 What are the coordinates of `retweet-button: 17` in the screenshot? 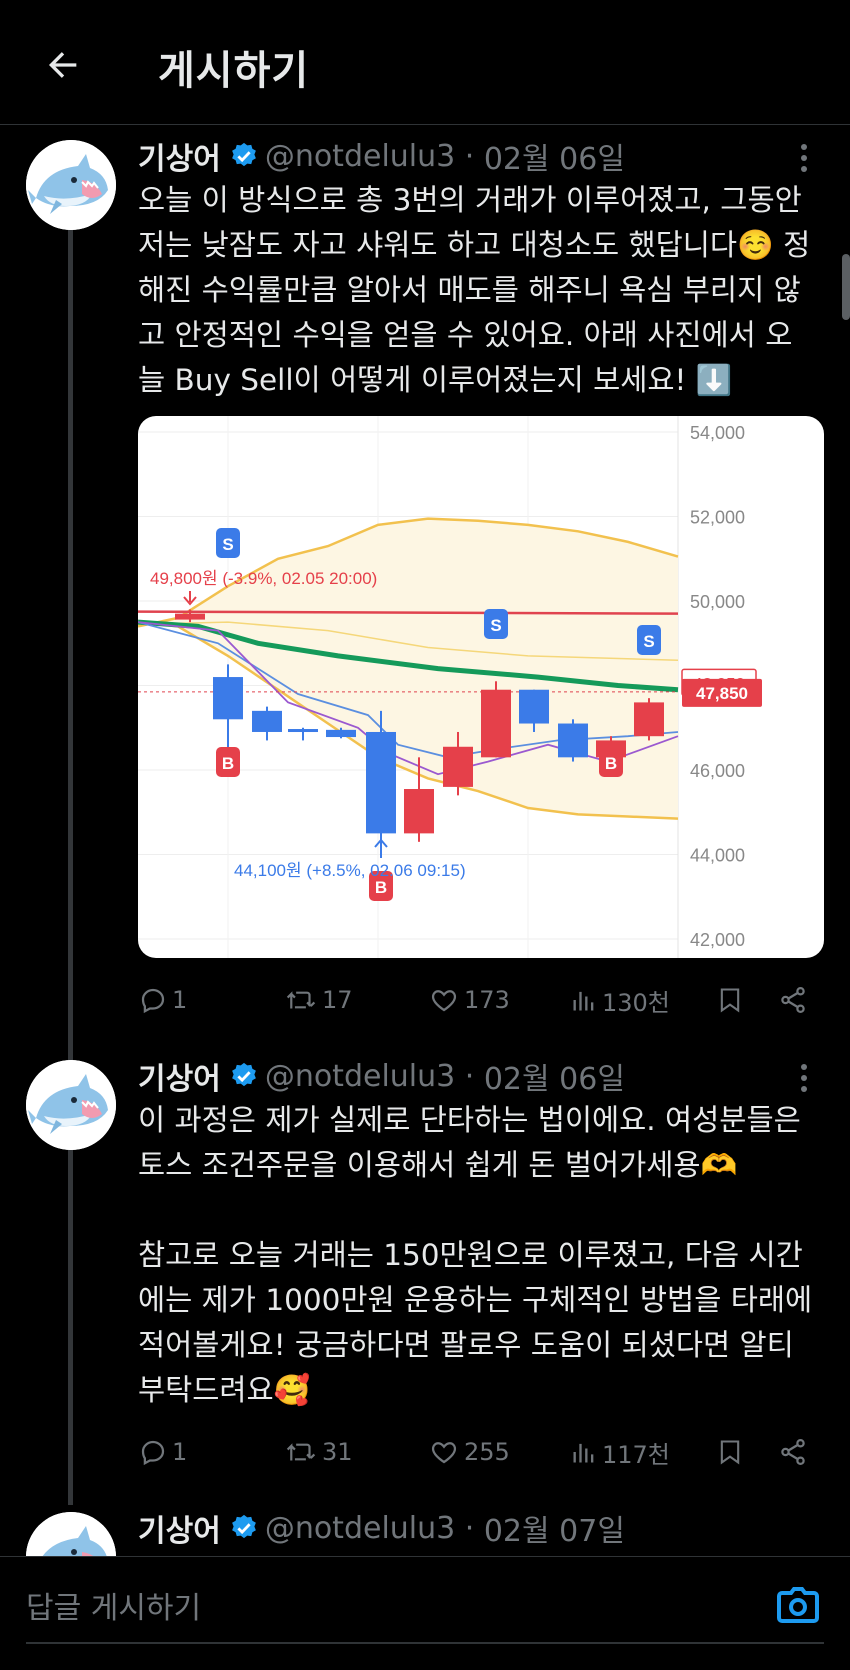 It's located at (318, 1000).